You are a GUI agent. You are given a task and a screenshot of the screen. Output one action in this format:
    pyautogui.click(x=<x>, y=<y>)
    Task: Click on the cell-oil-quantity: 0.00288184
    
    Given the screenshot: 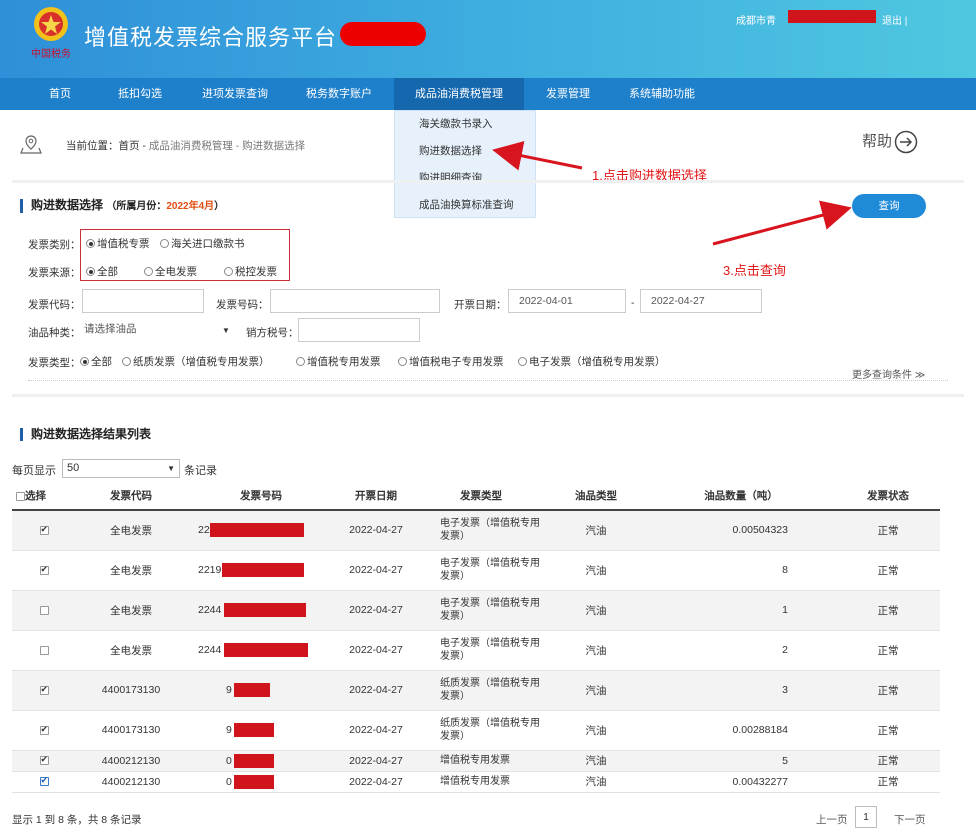 What is the action you would take?
    pyautogui.click(x=741, y=730)
    